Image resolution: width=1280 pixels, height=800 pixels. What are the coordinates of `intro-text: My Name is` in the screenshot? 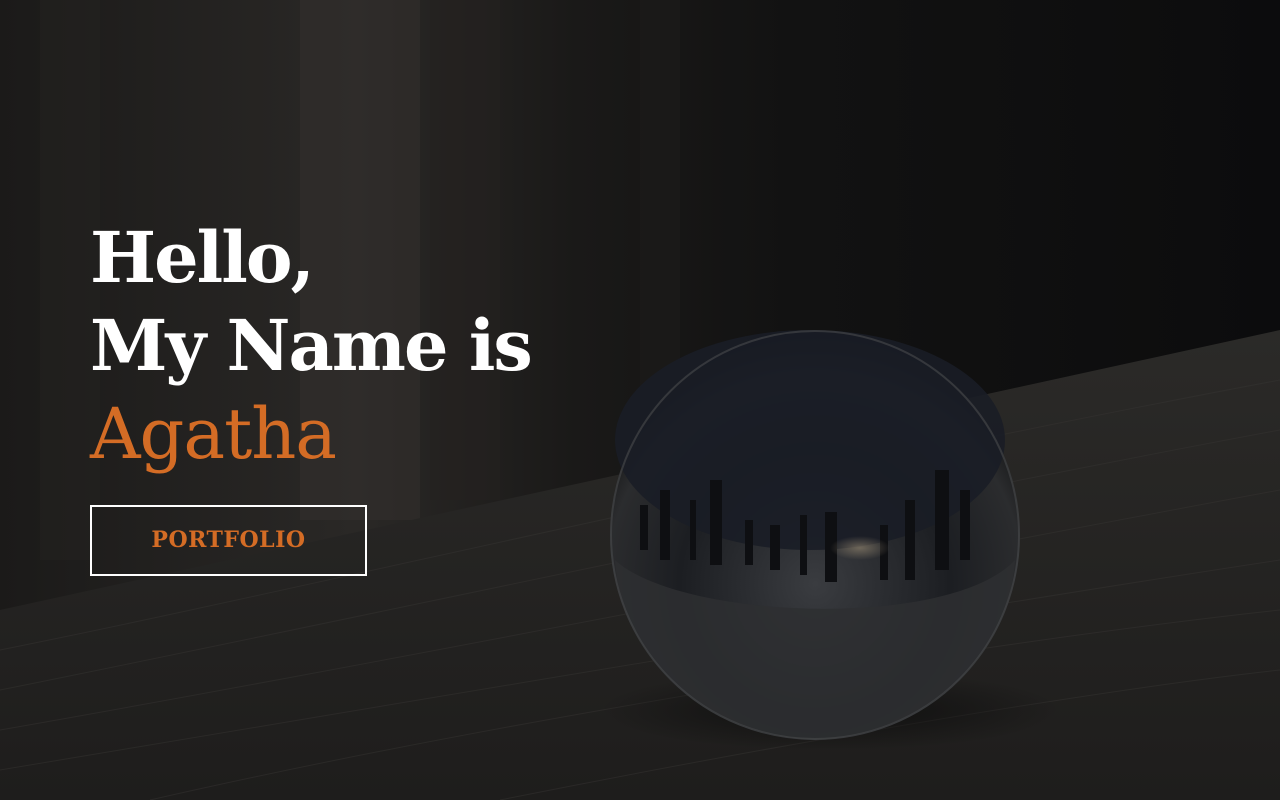 It's located at (311, 345).